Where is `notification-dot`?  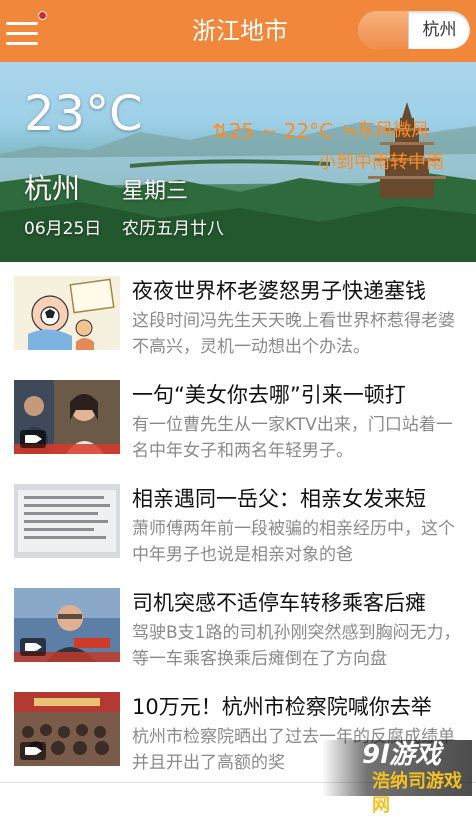
notification-dot is located at coordinates (42, 15).